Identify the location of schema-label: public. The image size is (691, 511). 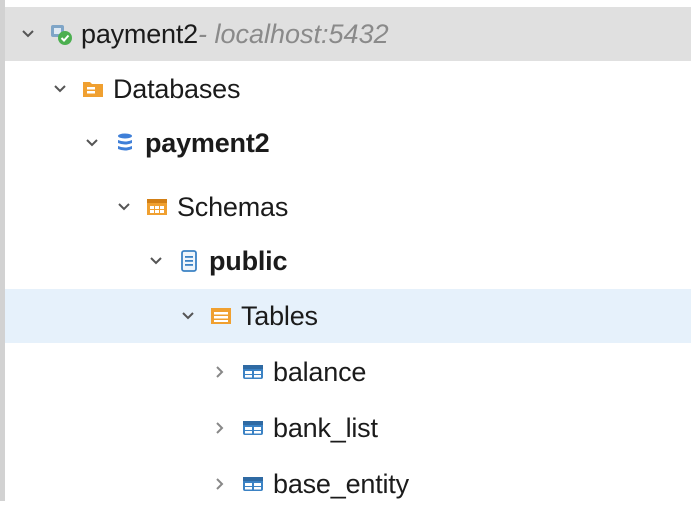
(248, 260).